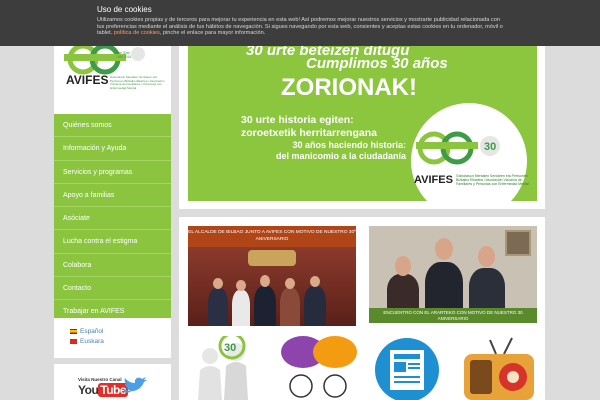 The height and width of the screenshot is (400, 600). What do you see at coordinates (518, 243) in the screenshot?
I see `wall-painting-shape` at bounding box center [518, 243].